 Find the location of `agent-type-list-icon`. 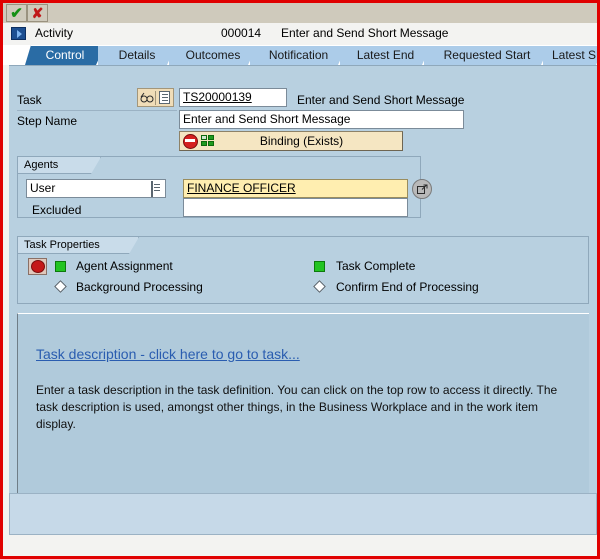

agent-type-list-icon is located at coordinates (152, 189).